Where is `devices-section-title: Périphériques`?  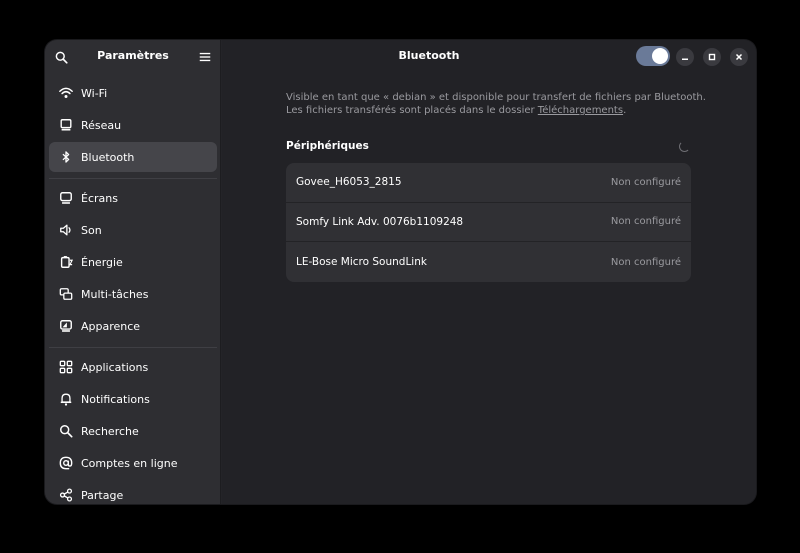
devices-section-title: Périphériques is located at coordinates (327, 146).